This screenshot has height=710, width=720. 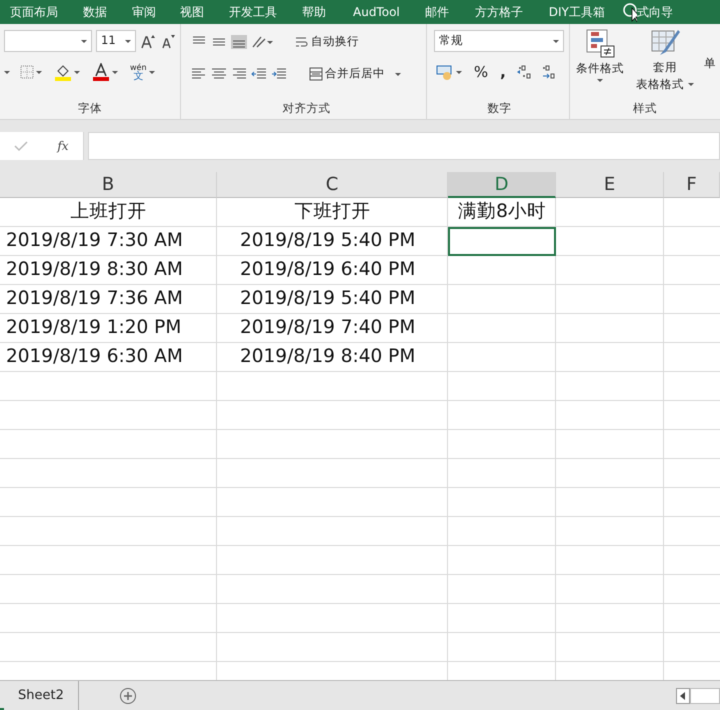 I want to click on insert-function-button: fx, so click(x=63, y=146).